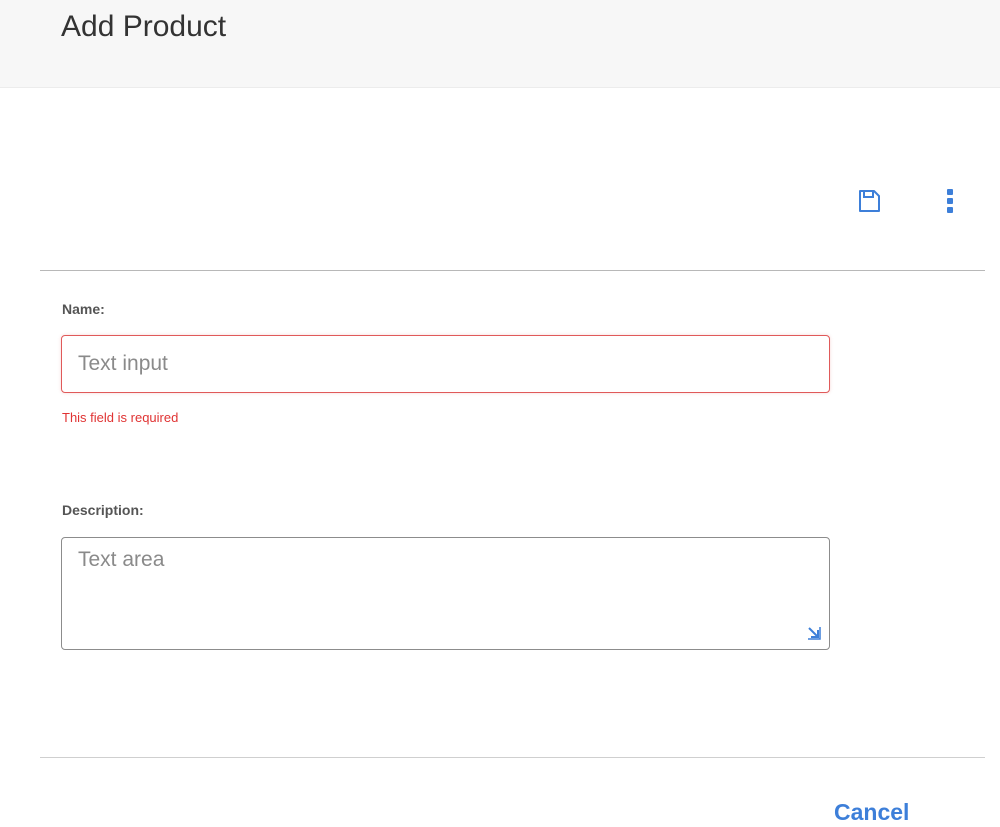 This screenshot has width=1000, height=827. I want to click on description-label: Description:, so click(103, 510).